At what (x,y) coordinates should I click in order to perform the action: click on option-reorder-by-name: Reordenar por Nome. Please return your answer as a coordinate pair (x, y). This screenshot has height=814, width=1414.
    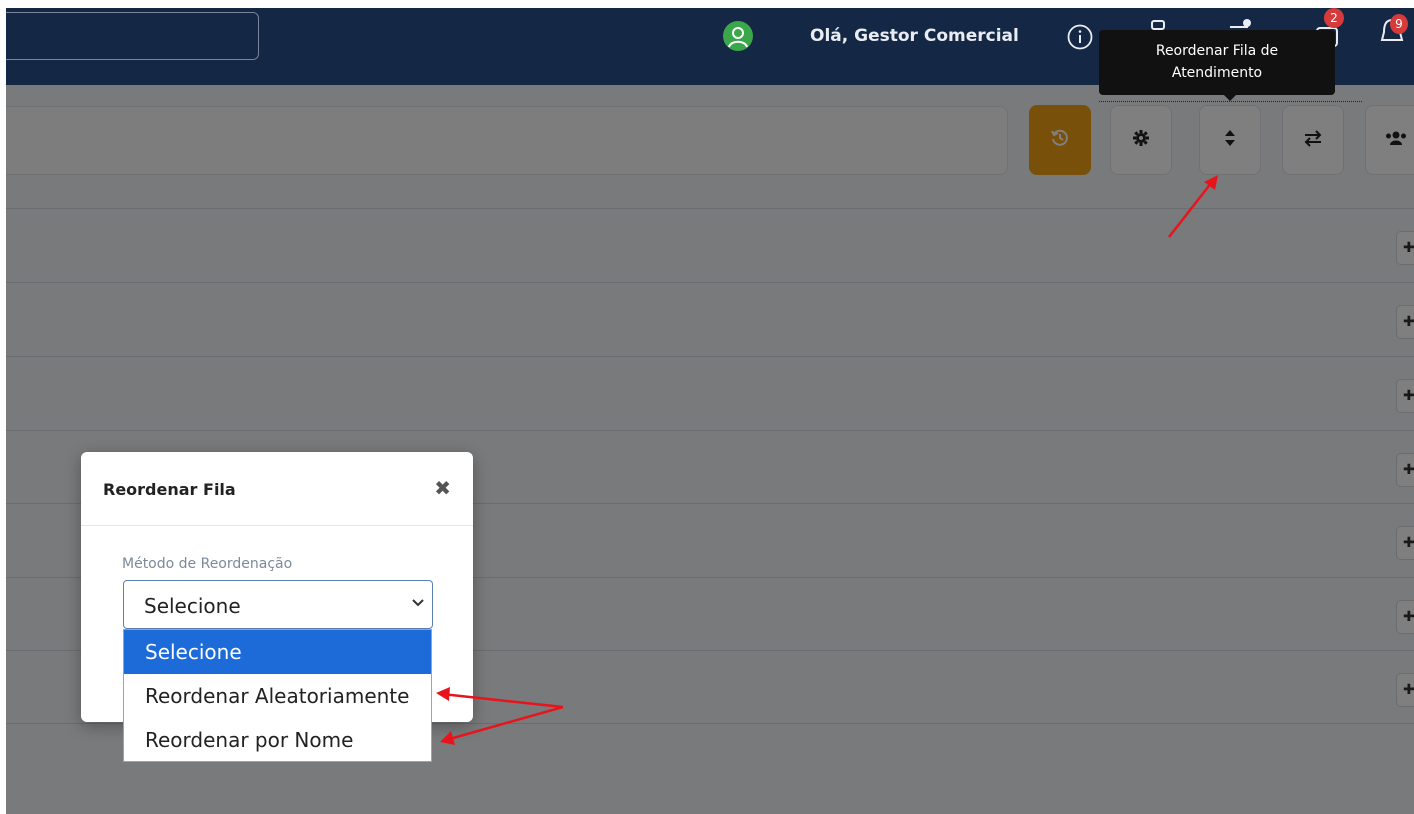
    Looking at the image, I should click on (277, 740).